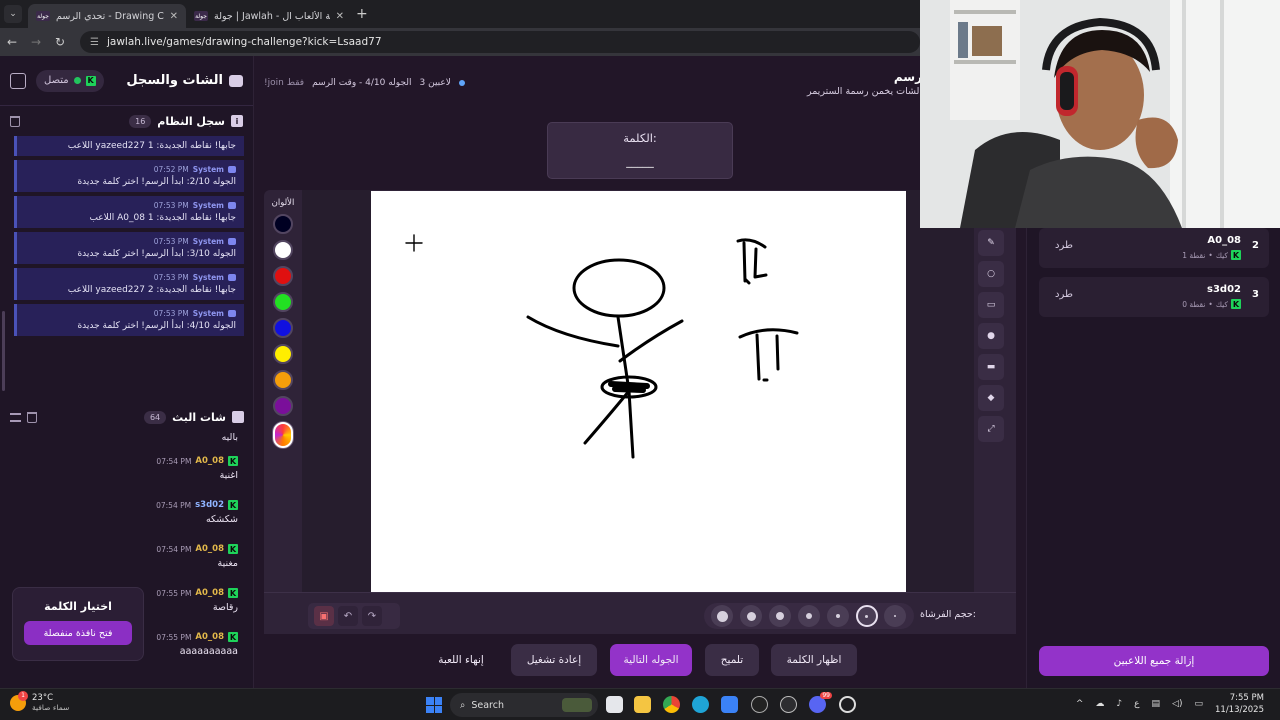 The height and width of the screenshot is (720, 1280). Describe the element at coordinates (236, 80) in the screenshot. I see `chat-bubble-icon` at that location.